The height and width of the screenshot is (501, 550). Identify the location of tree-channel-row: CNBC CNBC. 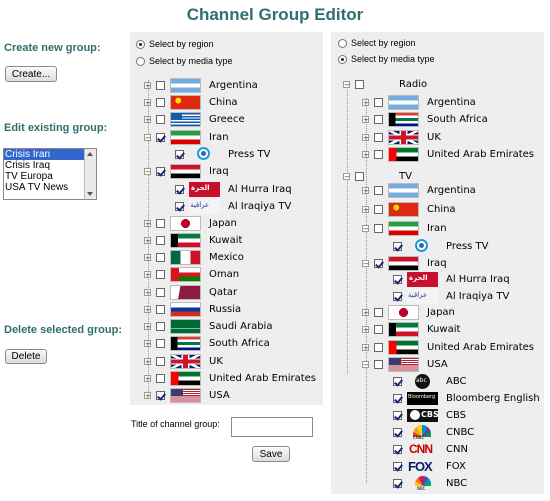
(427, 432).